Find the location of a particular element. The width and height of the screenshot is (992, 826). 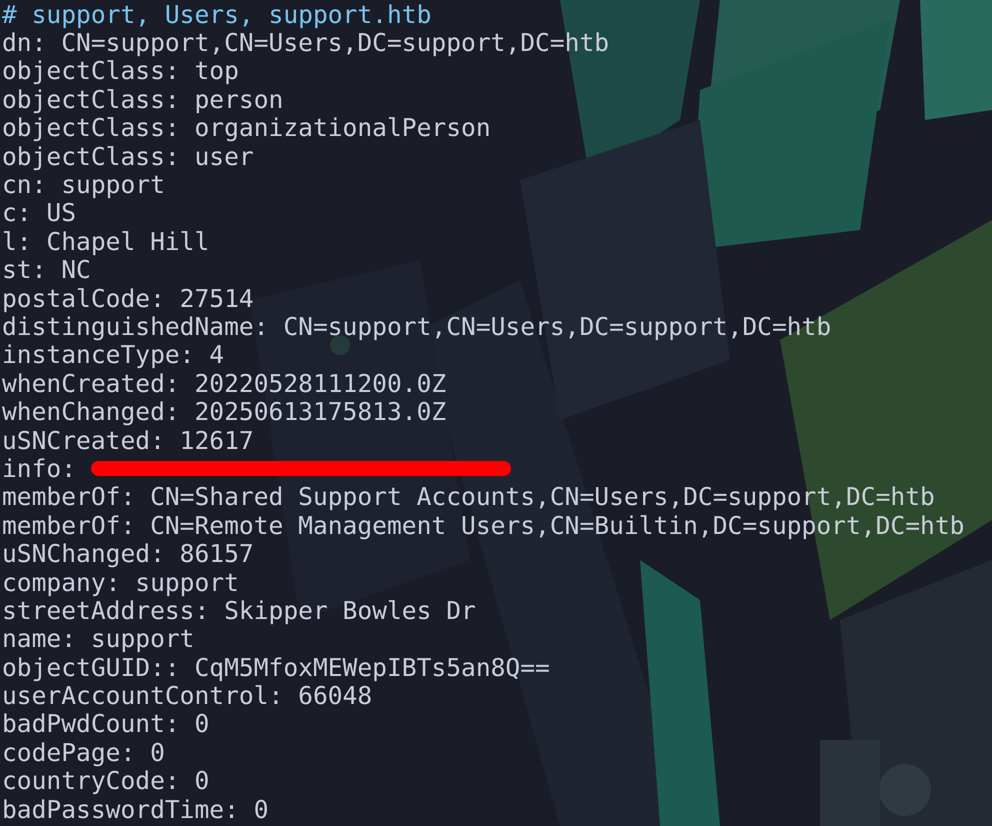

attribute-line: c: US is located at coordinates (39, 213).